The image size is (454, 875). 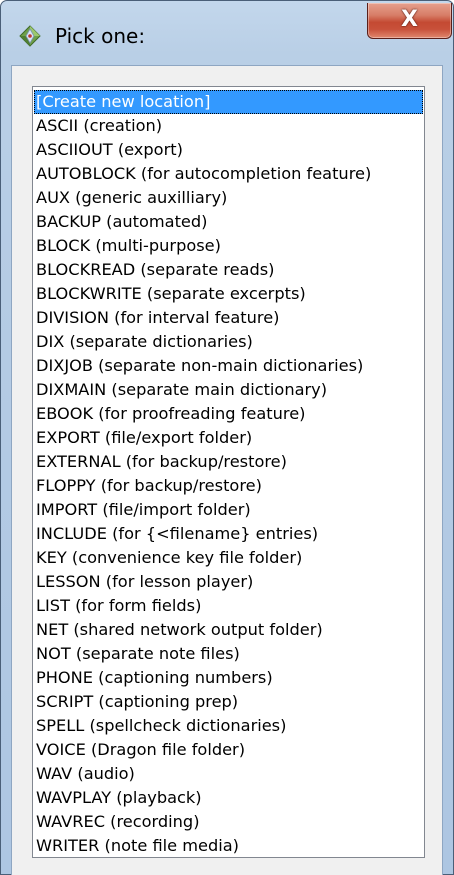 I want to click on list-item: DIVISION (for interval feature), so click(x=228, y=318).